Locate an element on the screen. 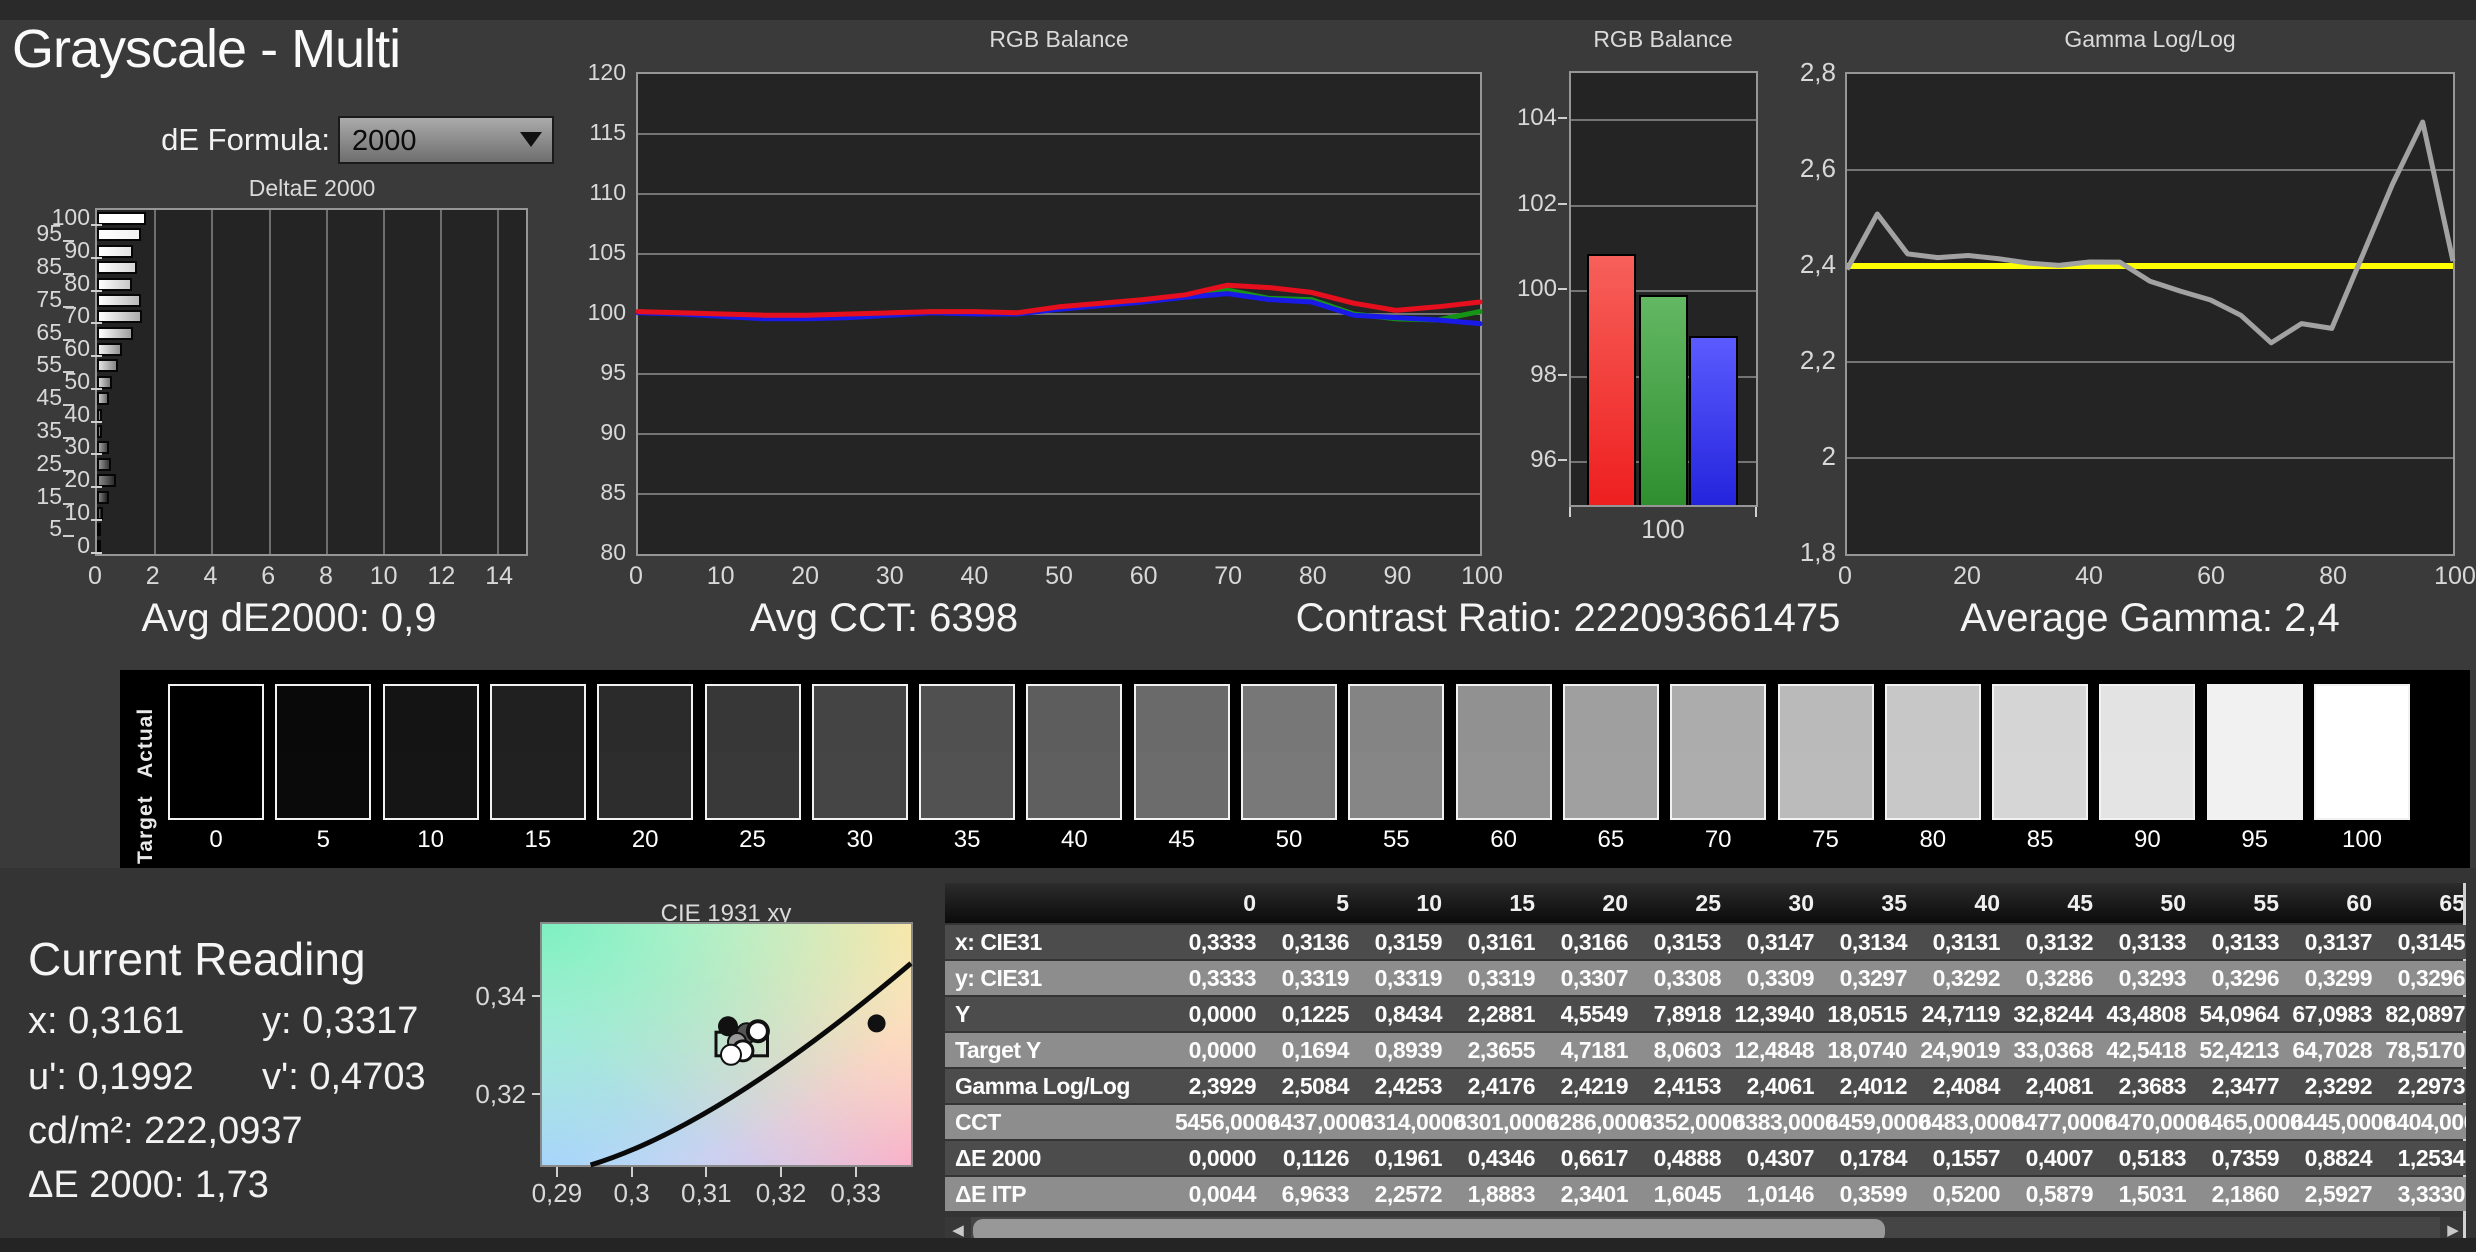  cie-xtick-0,3: 0,3 is located at coordinates (631, 1193).